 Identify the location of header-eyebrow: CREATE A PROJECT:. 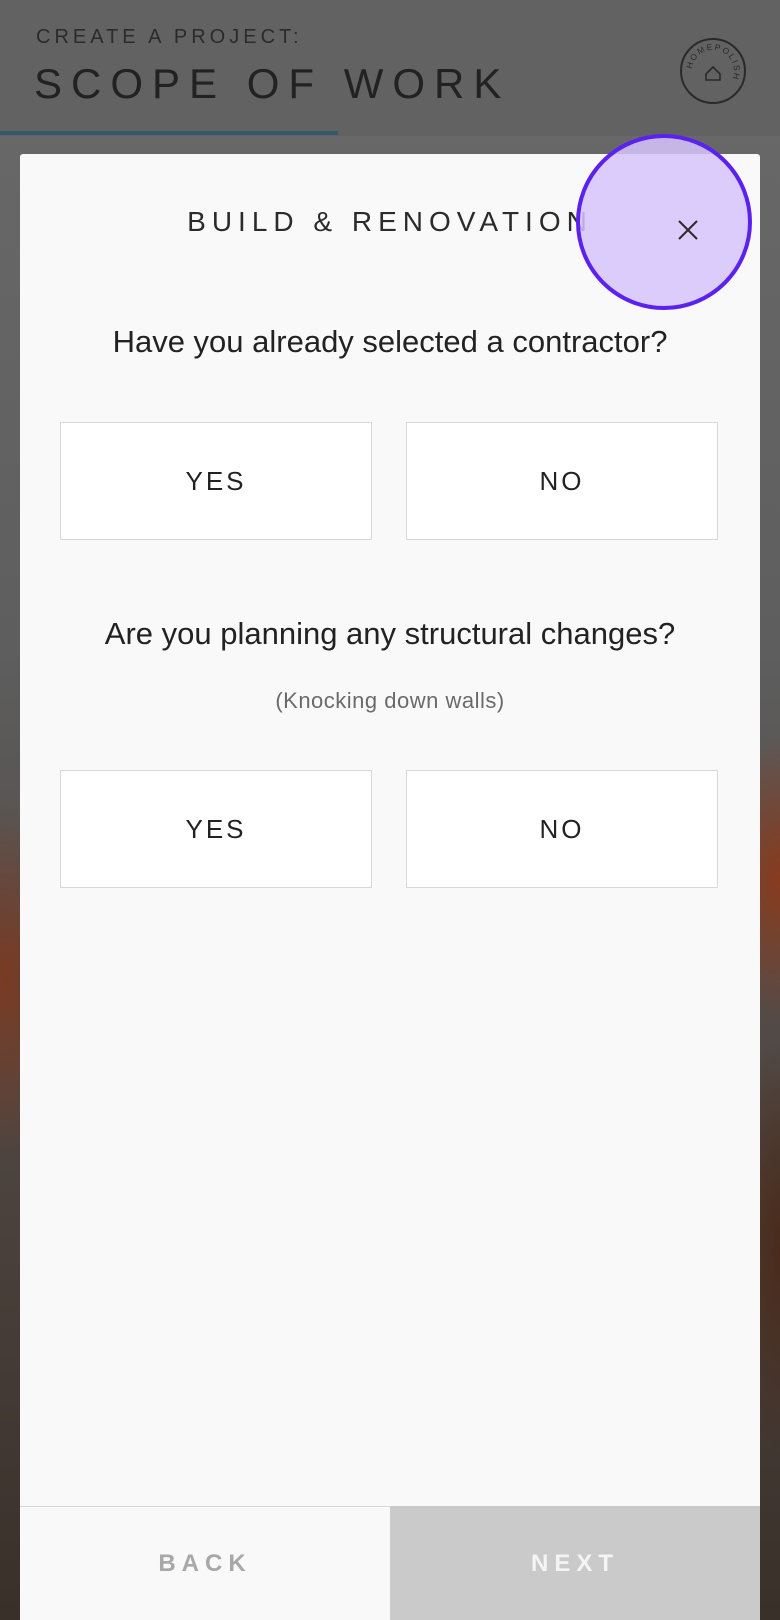
(169, 37).